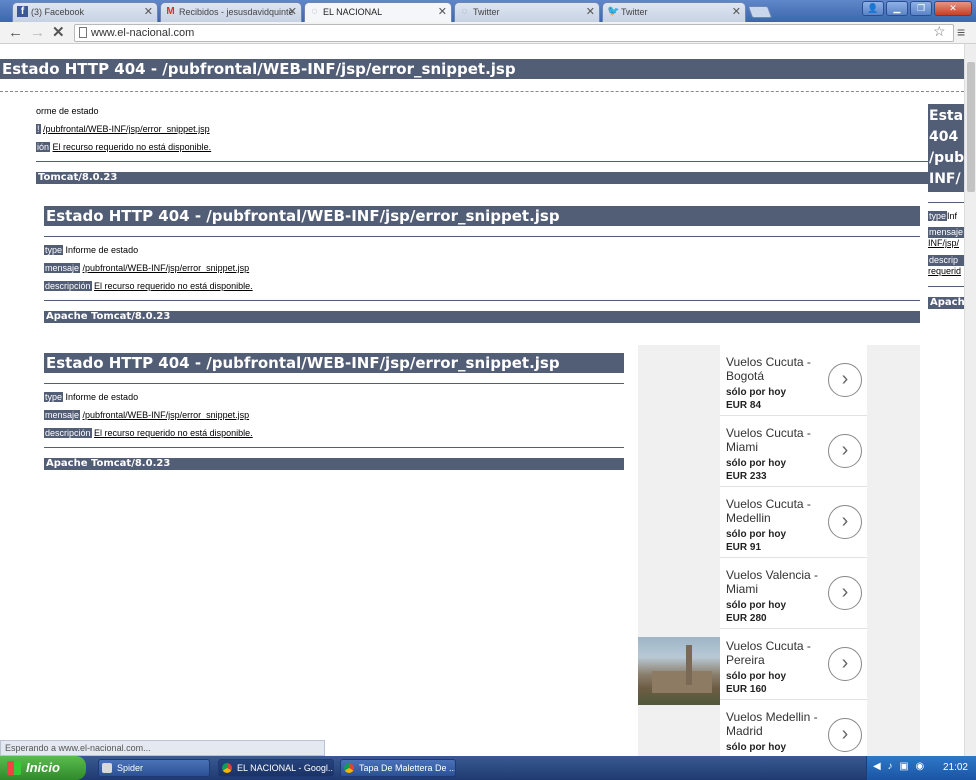 The height and width of the screenshot is (780, 976). I want to click on description-label: descripción, so click(68, 433).